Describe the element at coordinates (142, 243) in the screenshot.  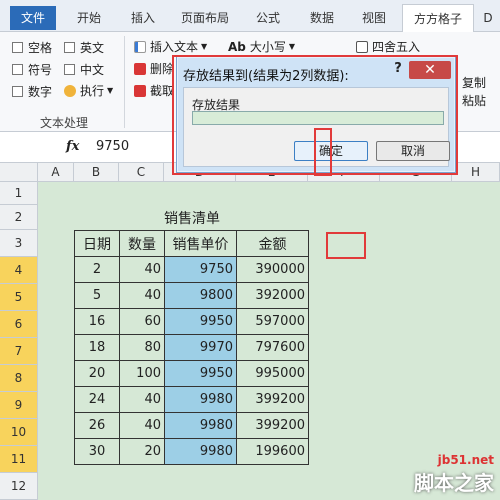
I see `header-cell: 数量` at that location.